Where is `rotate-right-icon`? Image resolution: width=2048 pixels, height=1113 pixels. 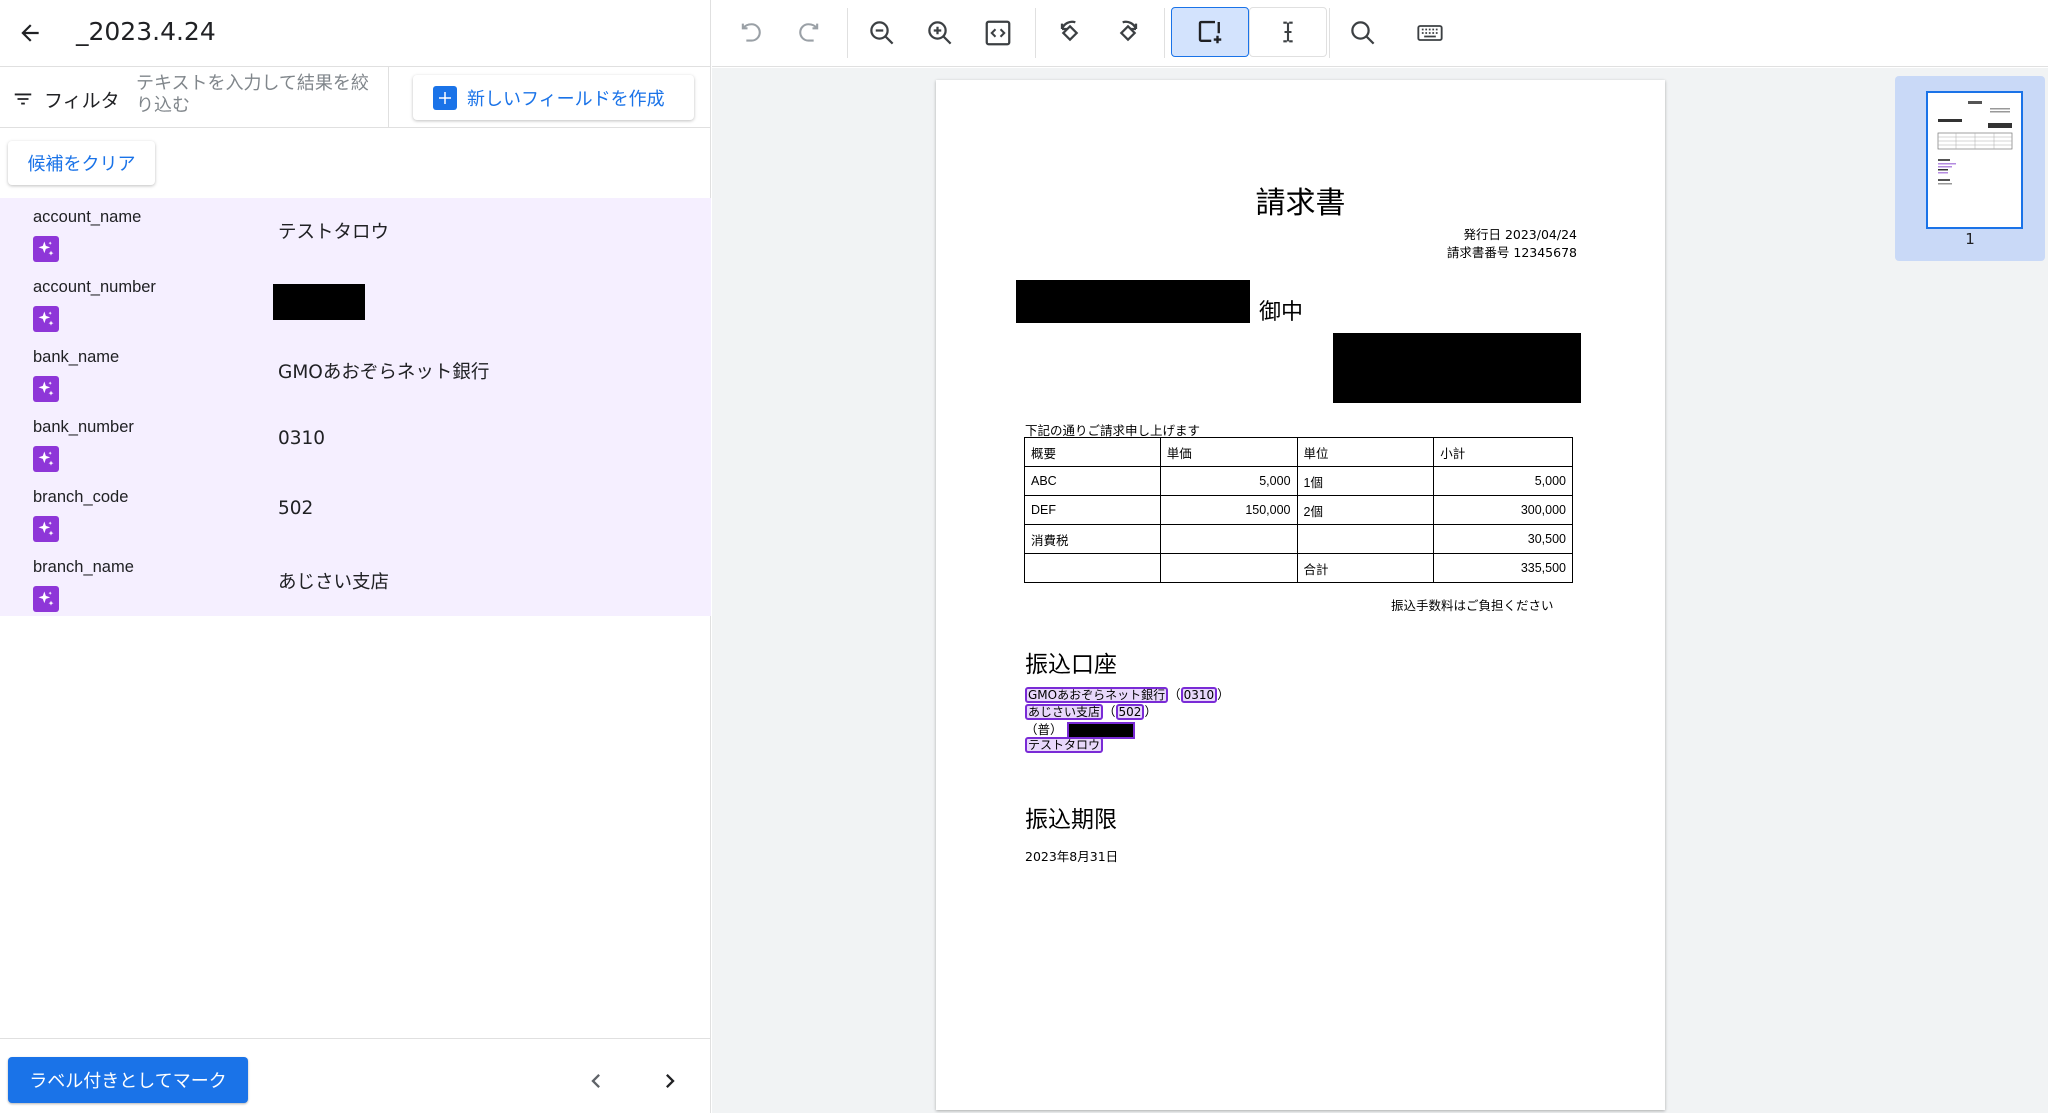
rotate-right-icon is located at coordinates (1128, 31).